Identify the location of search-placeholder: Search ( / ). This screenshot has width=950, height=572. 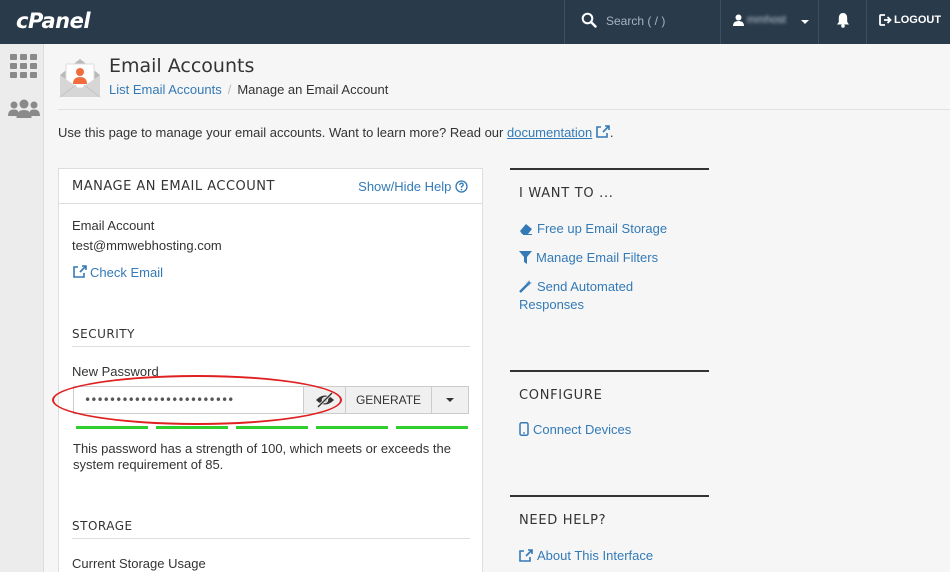
(636, 21).